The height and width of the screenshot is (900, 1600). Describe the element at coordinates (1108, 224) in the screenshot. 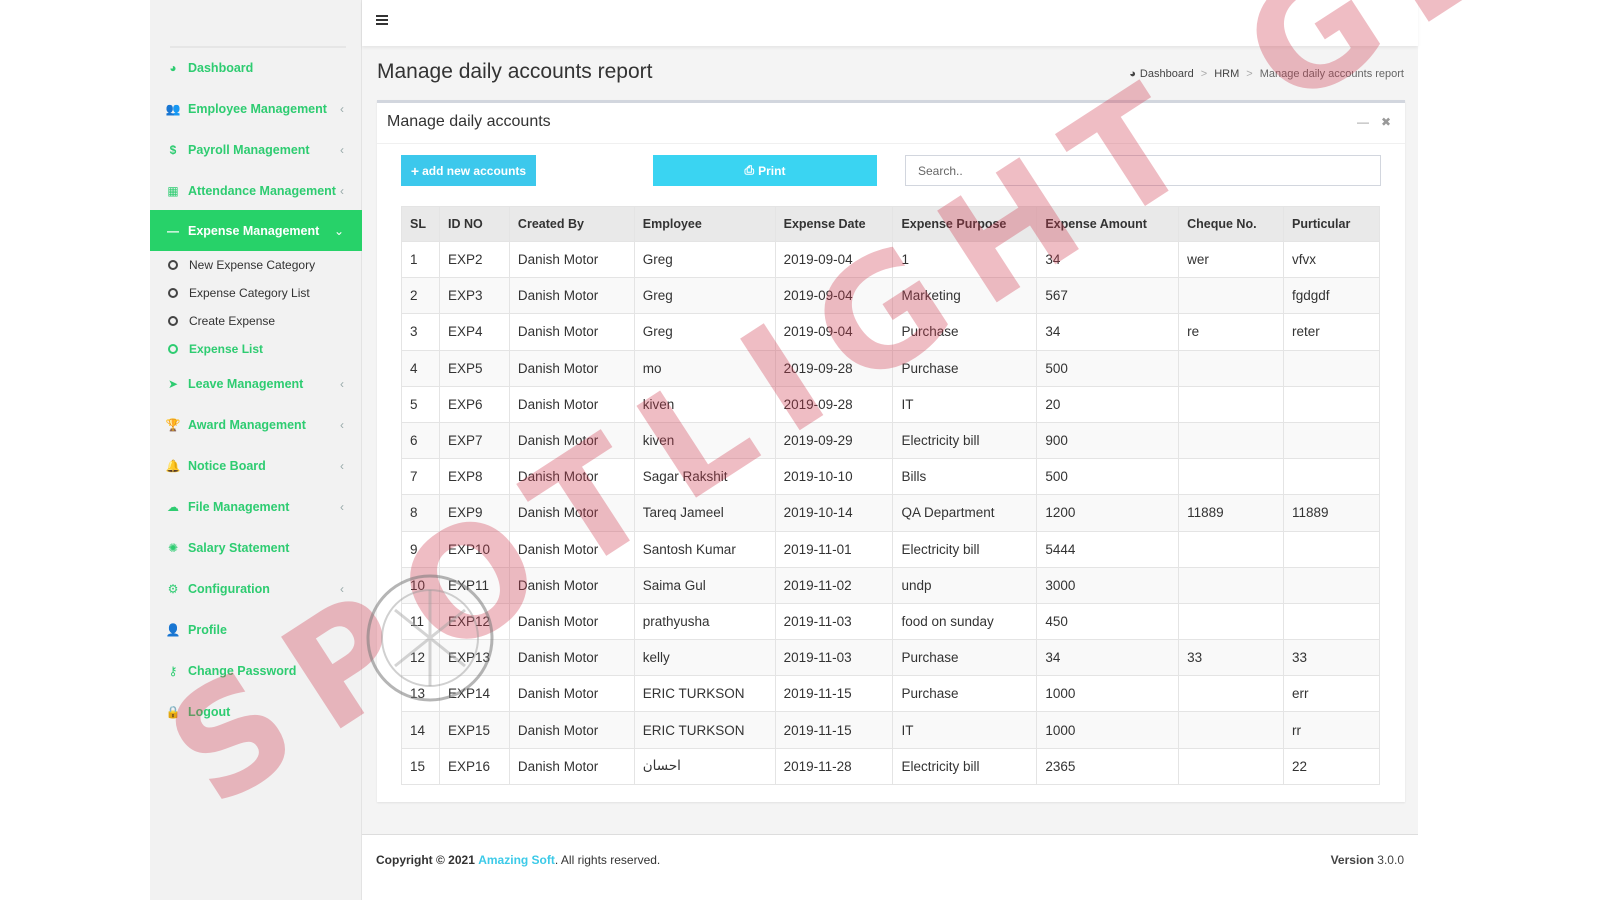

I see `column-header: Expense Amount` at that location.